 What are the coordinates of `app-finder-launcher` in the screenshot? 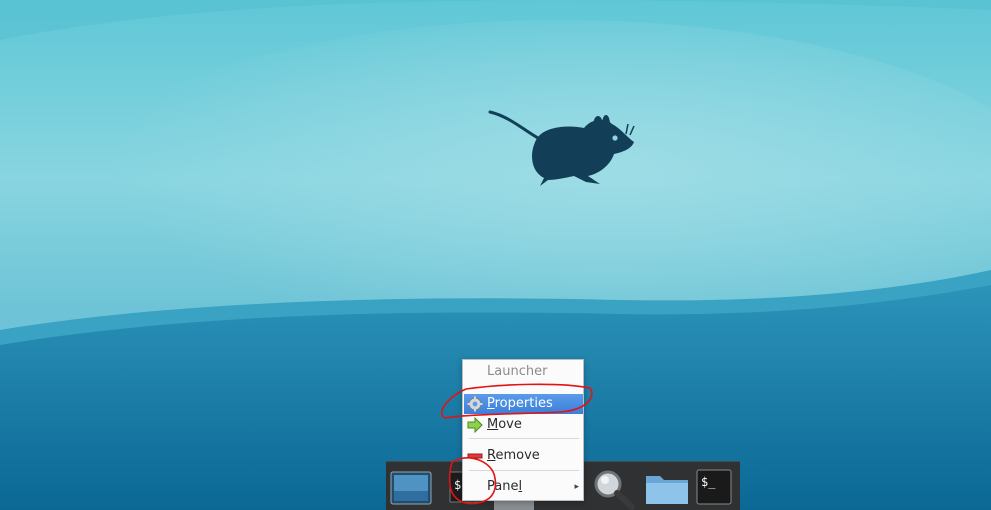 It's located at (614, 488).